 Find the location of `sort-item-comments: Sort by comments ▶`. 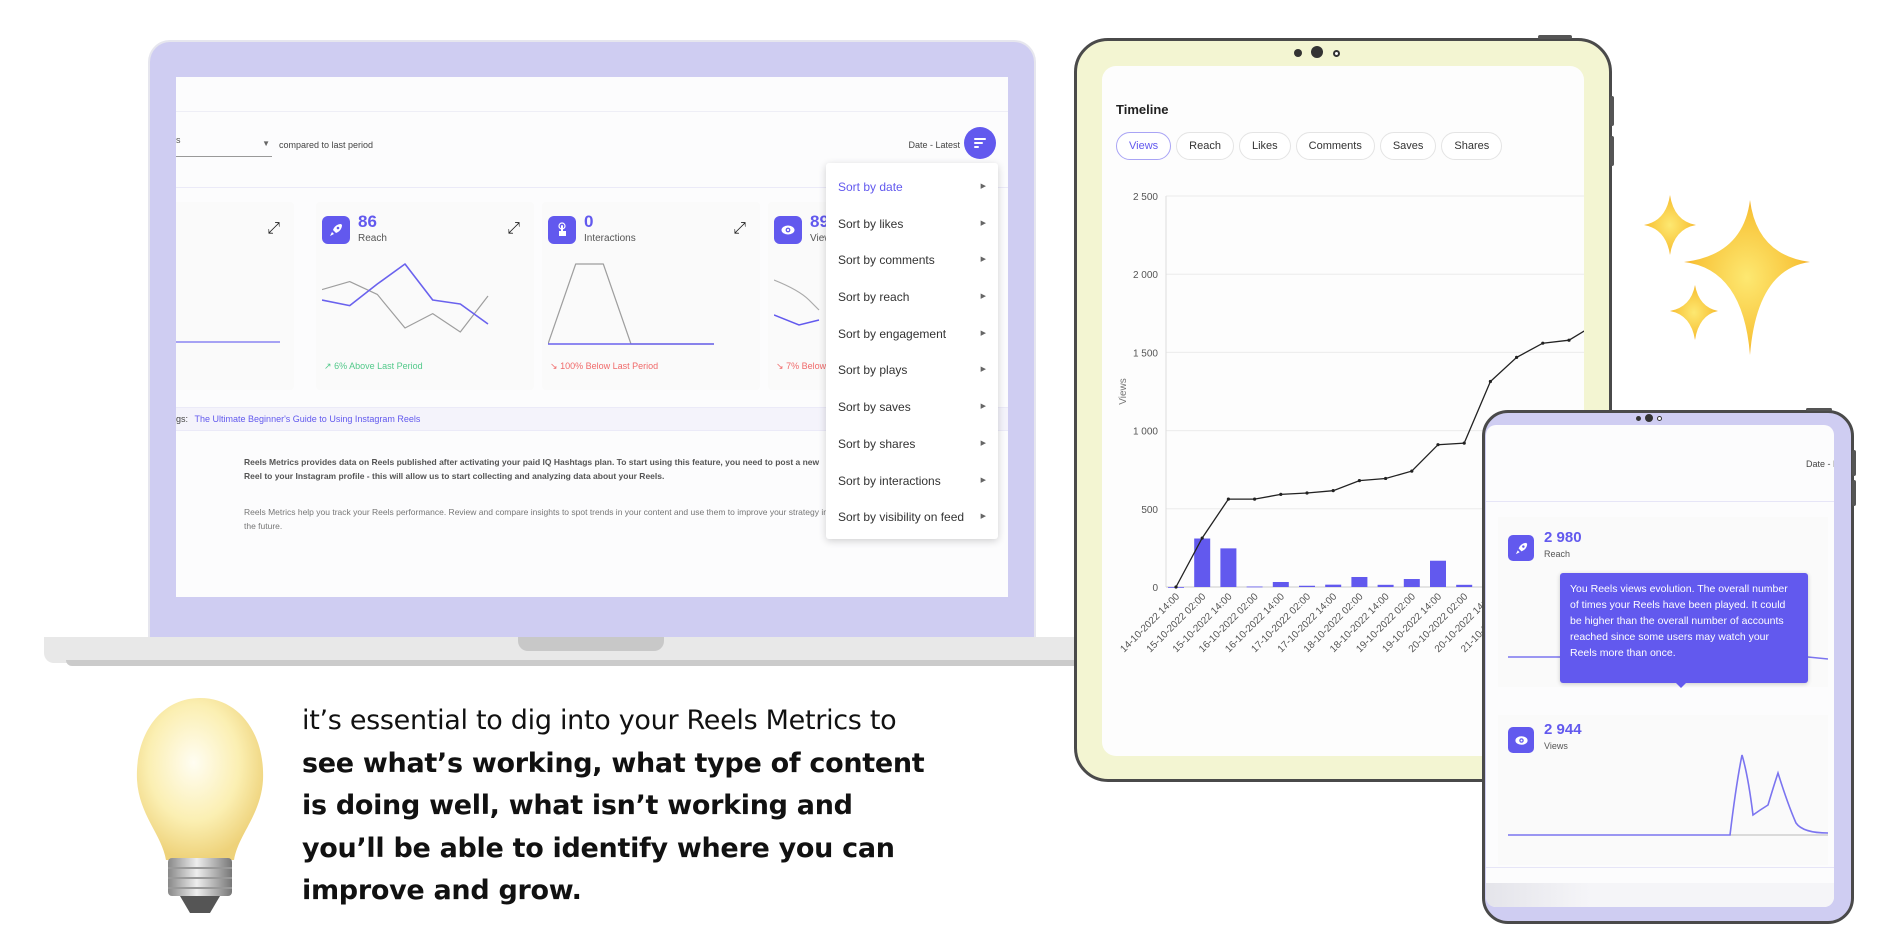

sort-item-comments: Sort by comments ▶ is located at coordinates (912, 260).